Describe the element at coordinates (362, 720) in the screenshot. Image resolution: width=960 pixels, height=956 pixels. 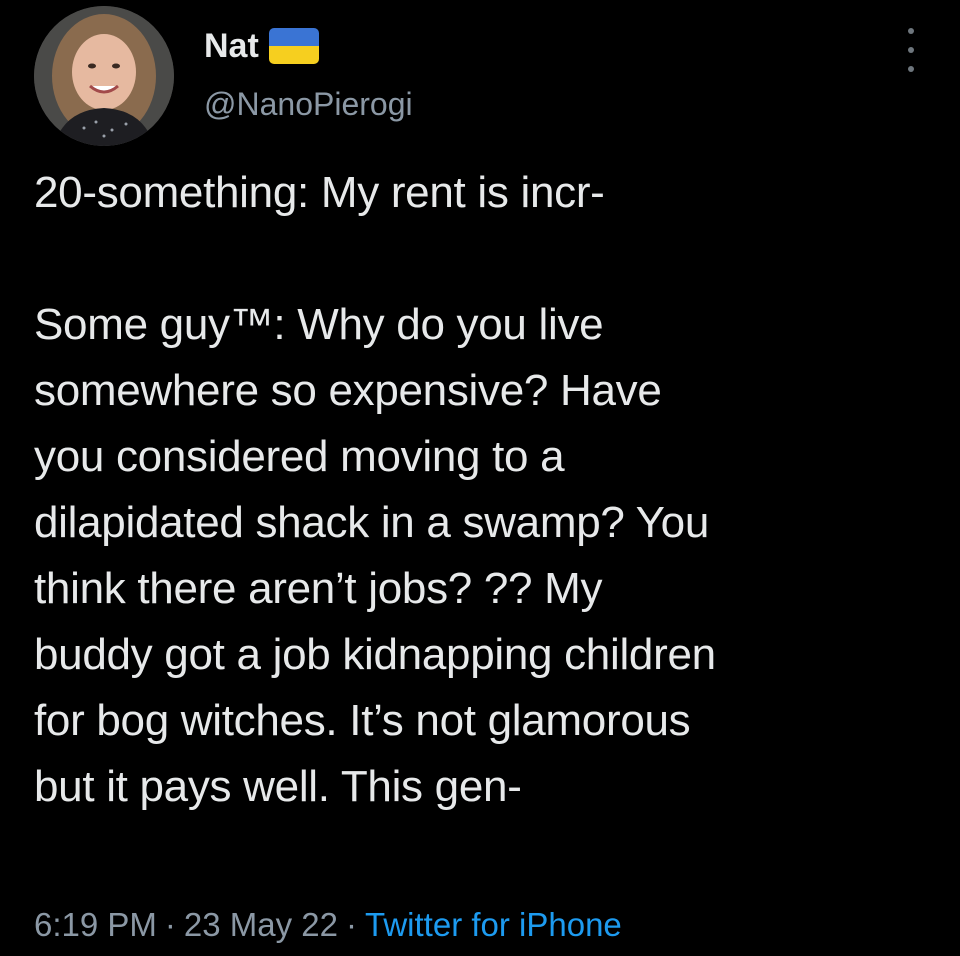
I see `tweet-line: for bog witches. It’s not glamorous` at that location.